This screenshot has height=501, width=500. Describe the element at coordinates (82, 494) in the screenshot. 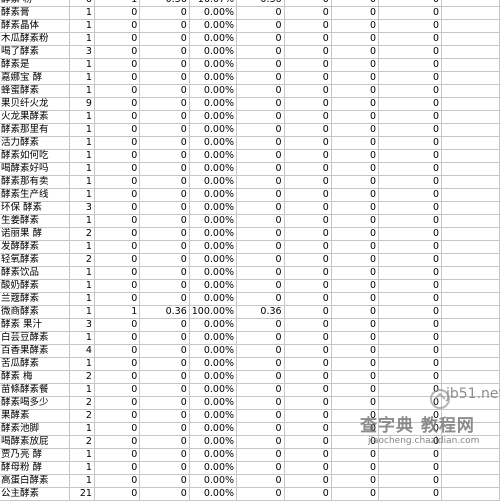

I see `table-cell: 21` at that location.